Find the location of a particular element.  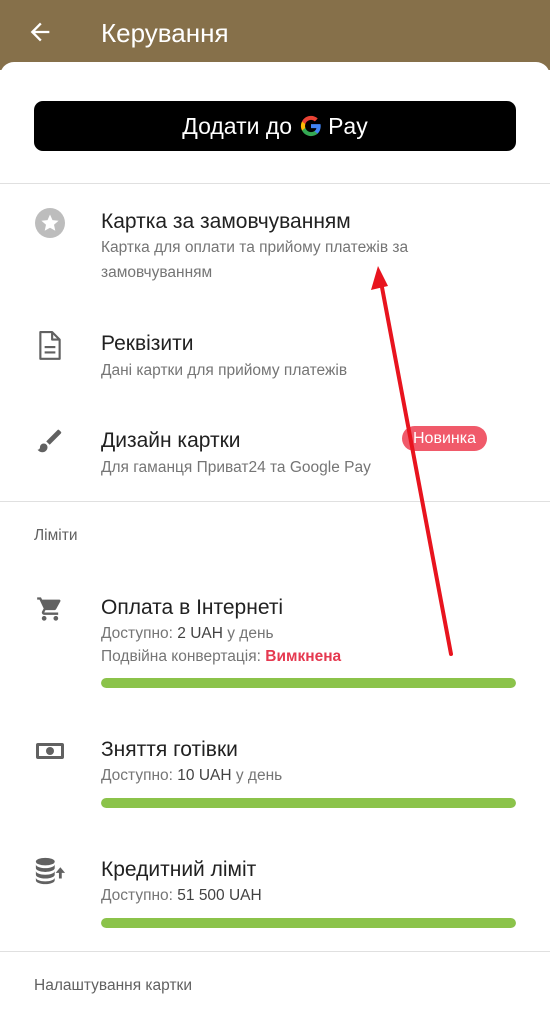

brush-icon is located at coordinates (50, 441).